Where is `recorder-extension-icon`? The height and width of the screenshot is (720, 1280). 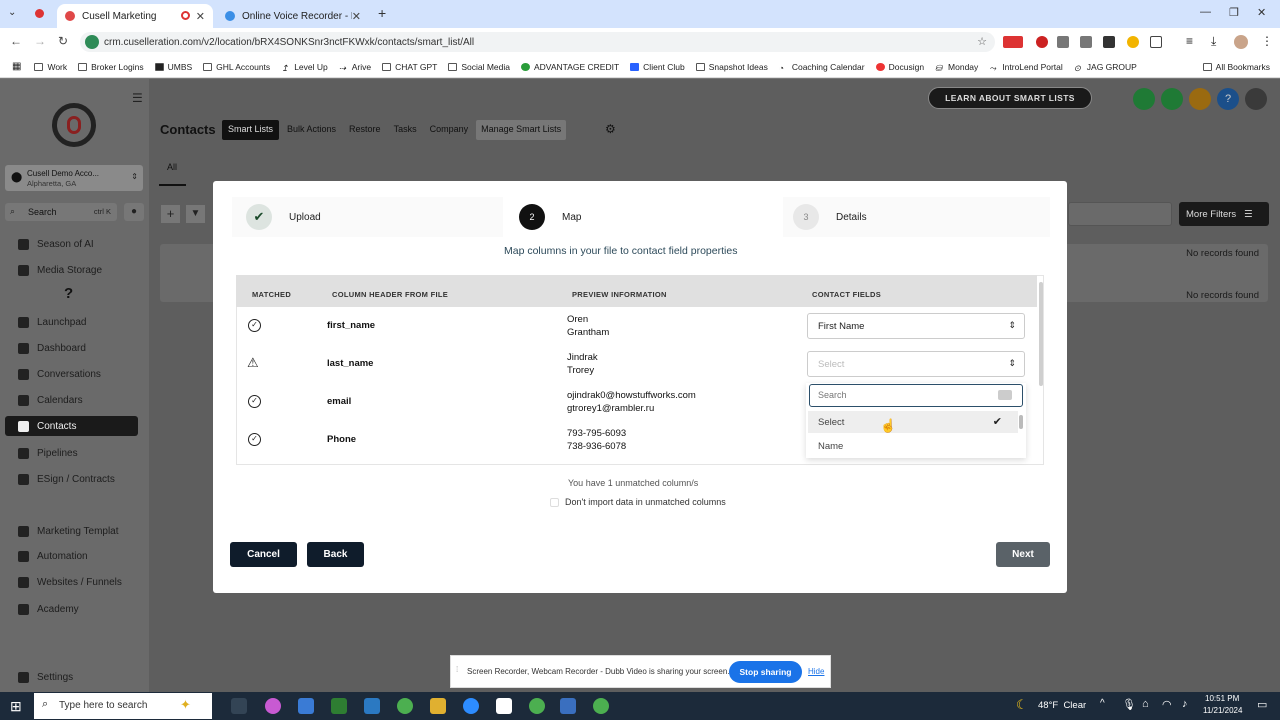
recorder-extension-icon is located at coordinates (1013, 42).